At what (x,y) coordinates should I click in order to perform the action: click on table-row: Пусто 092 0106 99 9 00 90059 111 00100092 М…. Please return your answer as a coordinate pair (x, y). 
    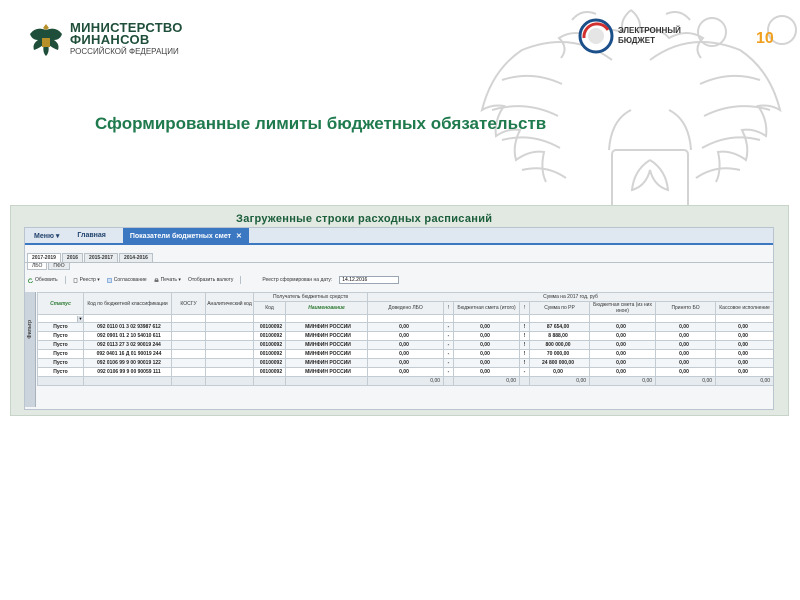
    Looking at the image, I should click on (405, 372).